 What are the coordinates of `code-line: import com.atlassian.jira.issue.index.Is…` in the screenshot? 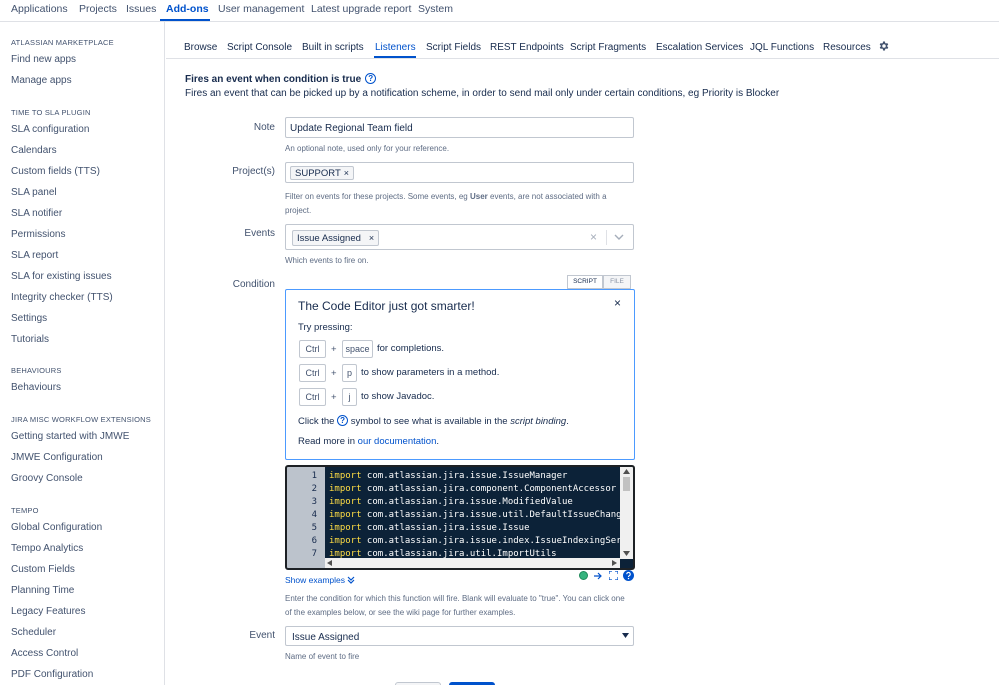 It's located at (482, 541).